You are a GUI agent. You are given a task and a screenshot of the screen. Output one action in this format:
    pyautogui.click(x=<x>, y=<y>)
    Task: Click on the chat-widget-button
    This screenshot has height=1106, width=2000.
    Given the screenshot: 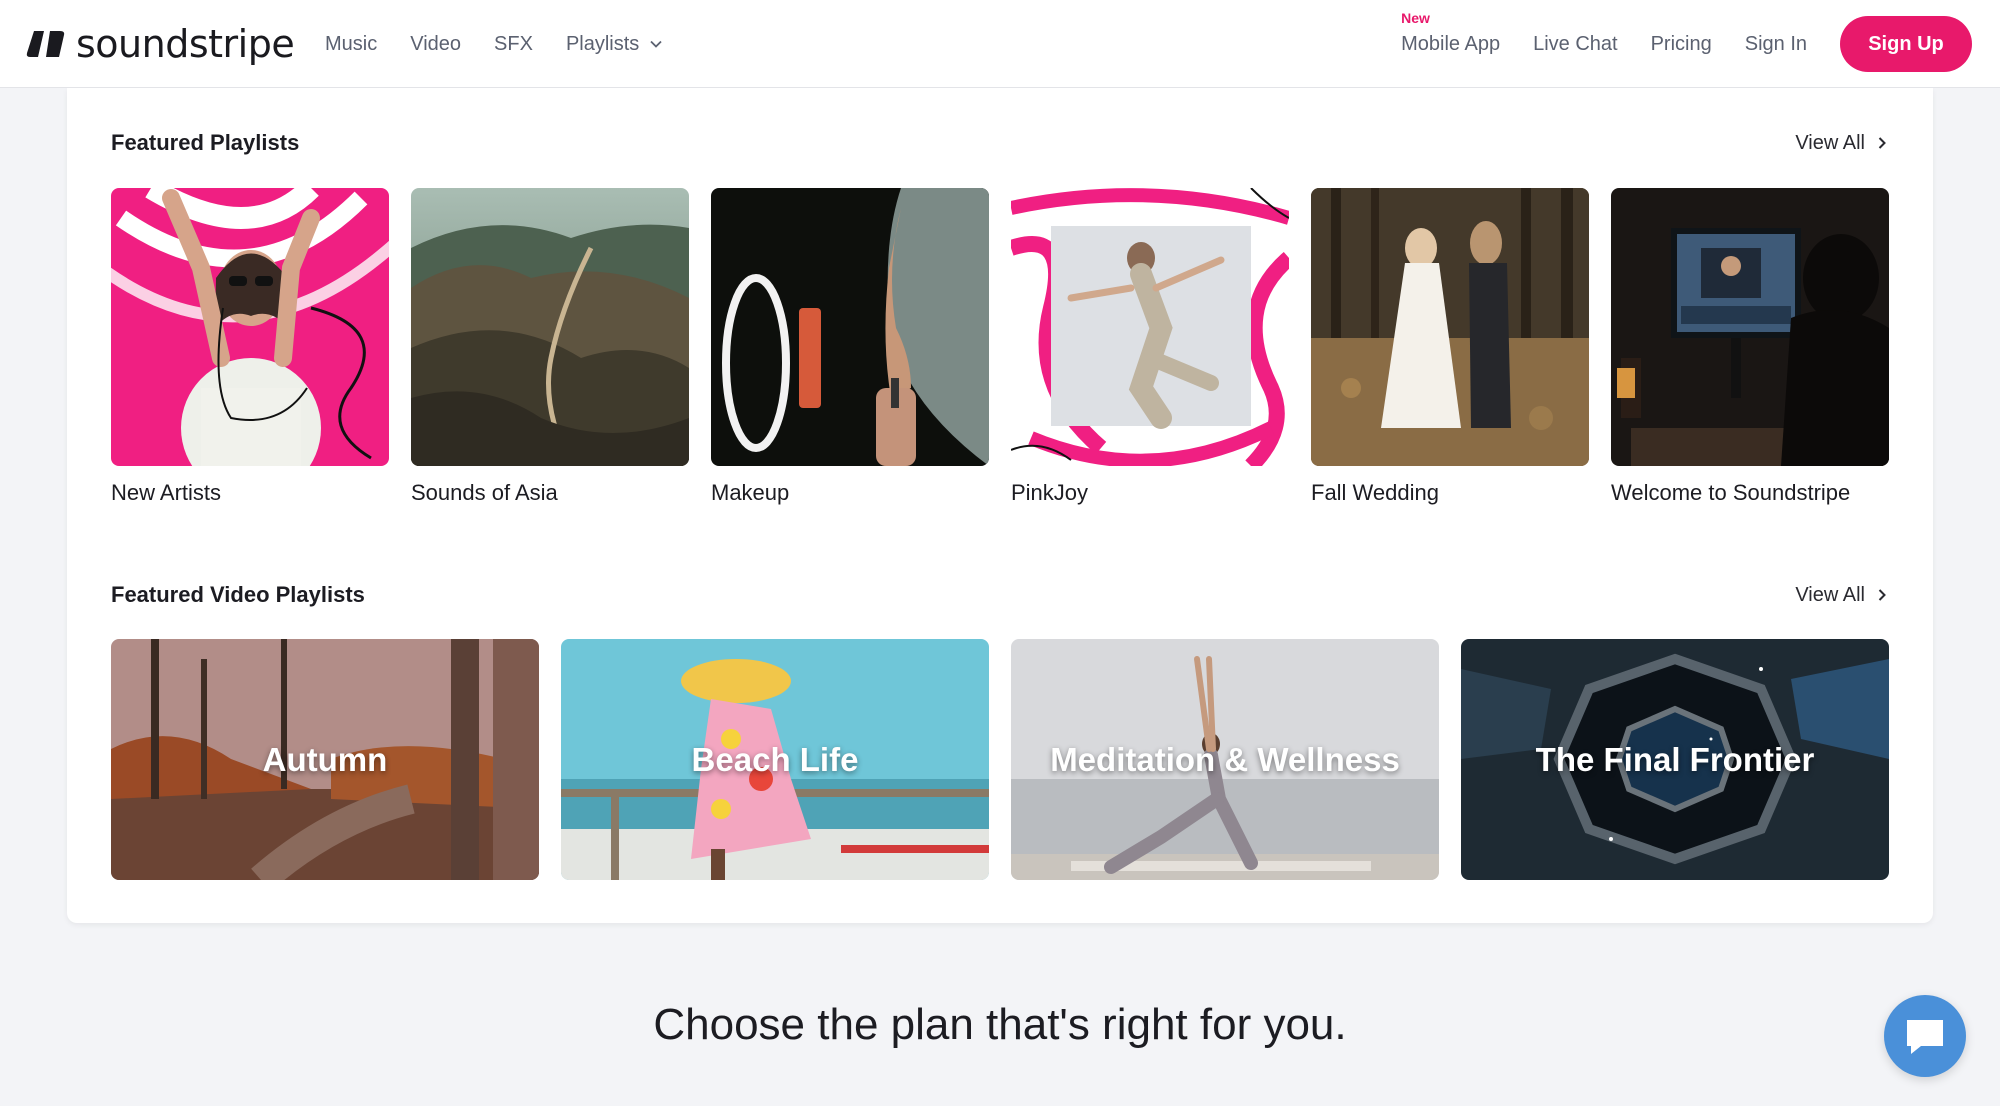 What is the action you would take?
    pyautogui.click(x=1925, y=1036)
    